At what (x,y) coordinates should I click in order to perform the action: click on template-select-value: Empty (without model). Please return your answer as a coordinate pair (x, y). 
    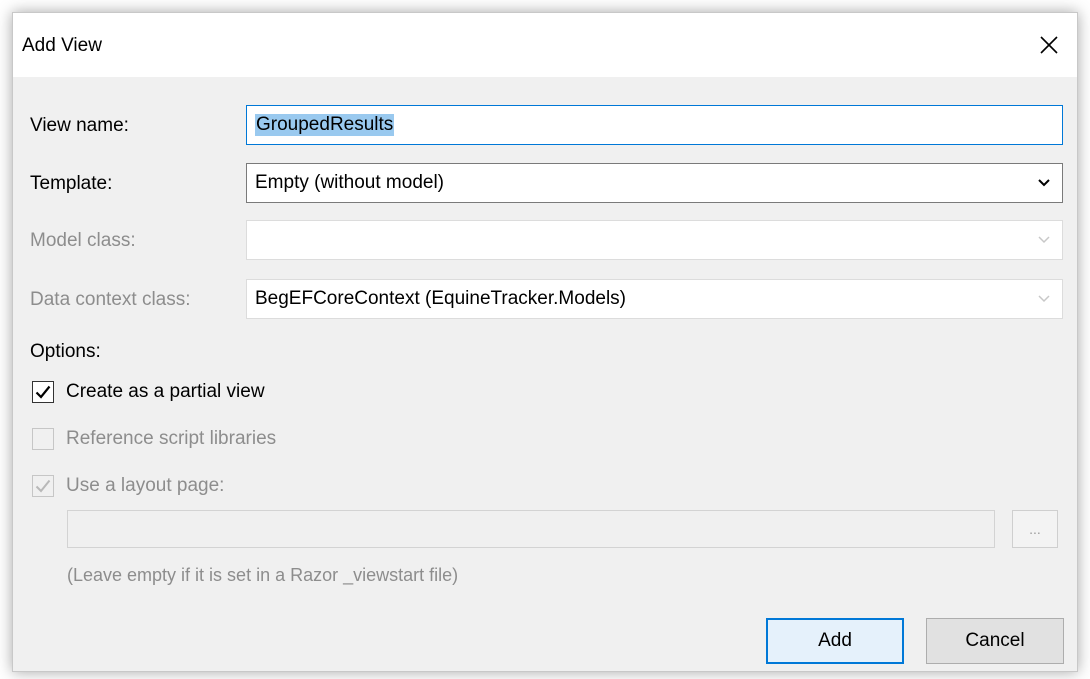
    Looking at the image, I should click on (350, 182).